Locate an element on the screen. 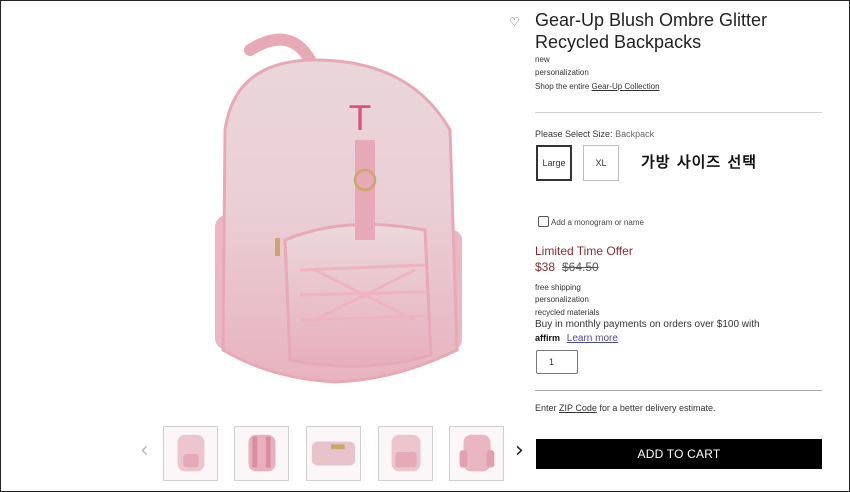 This screenshot has height=492, width=850. feature-personalization: personalization is located at coordinates (562, 299).